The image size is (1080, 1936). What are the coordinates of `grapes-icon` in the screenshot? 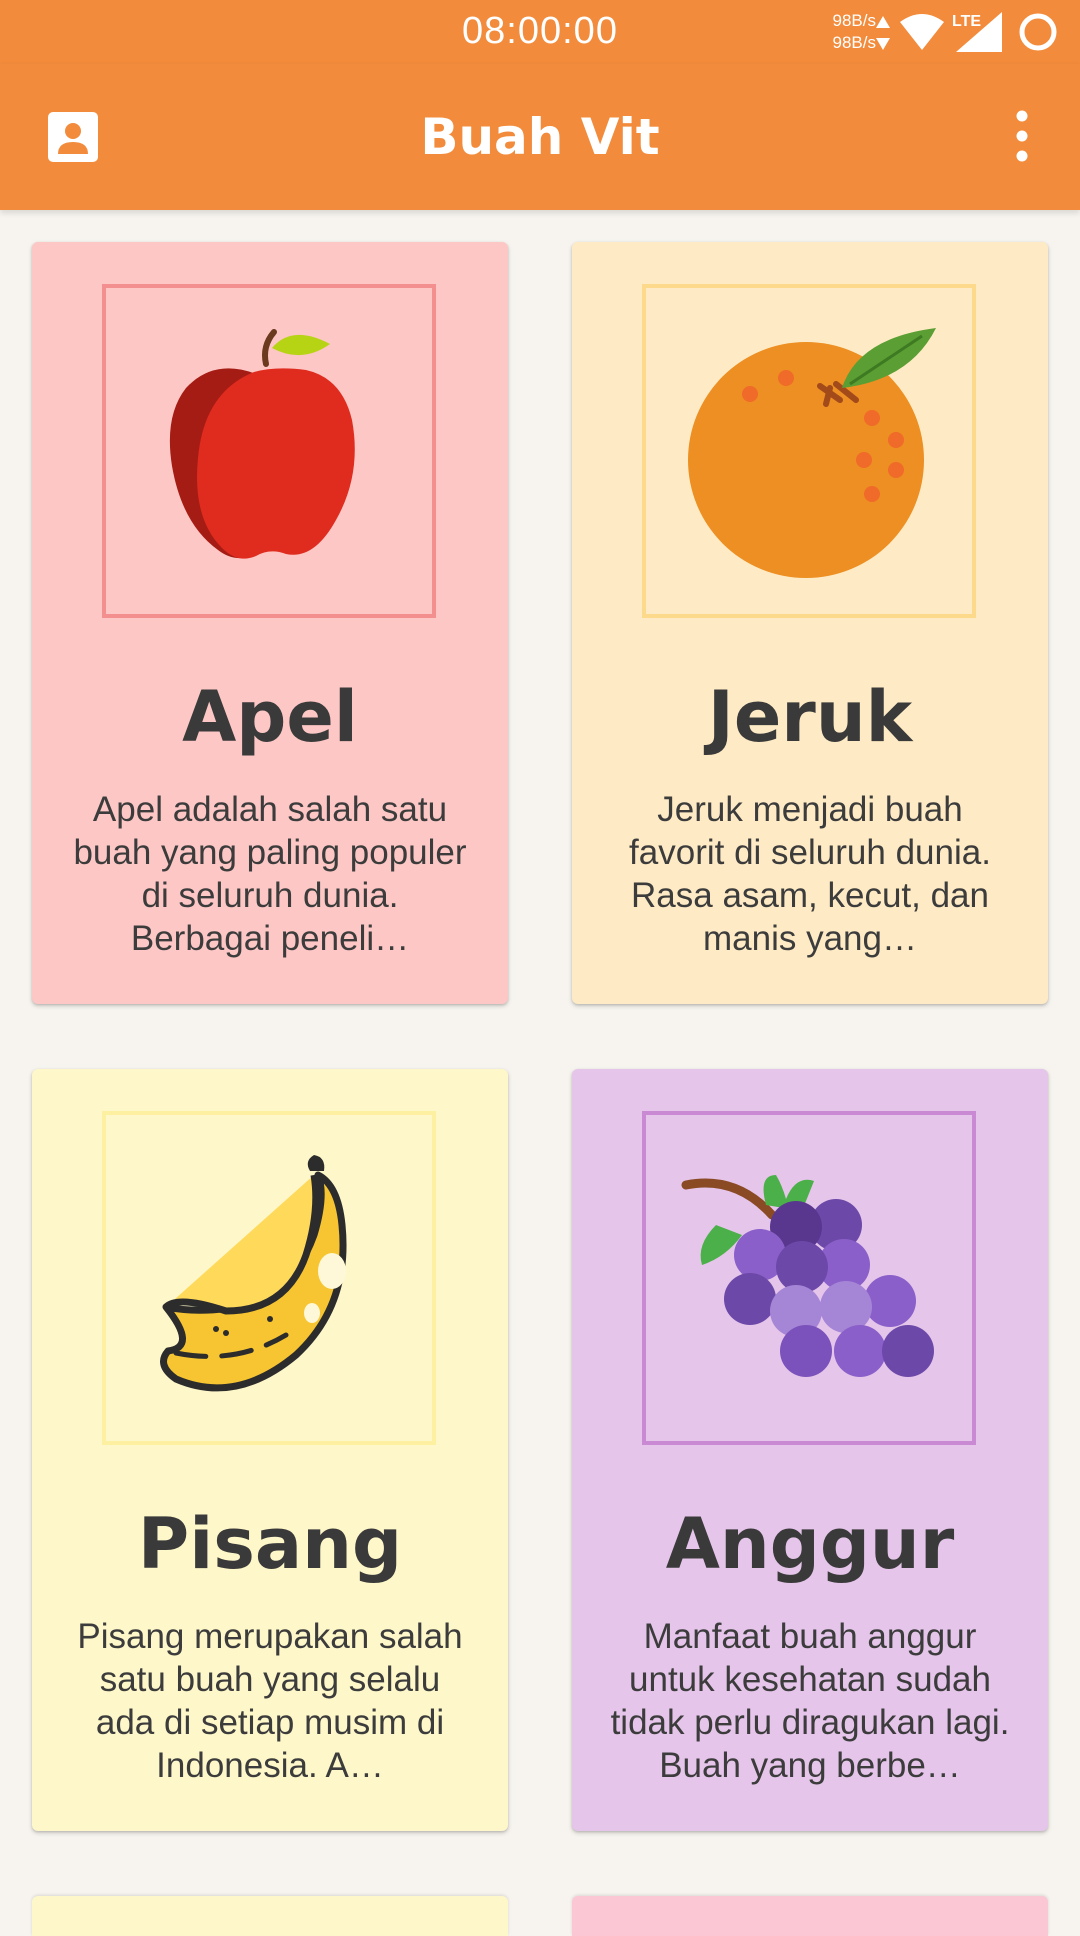 It's located at (807, 1276).